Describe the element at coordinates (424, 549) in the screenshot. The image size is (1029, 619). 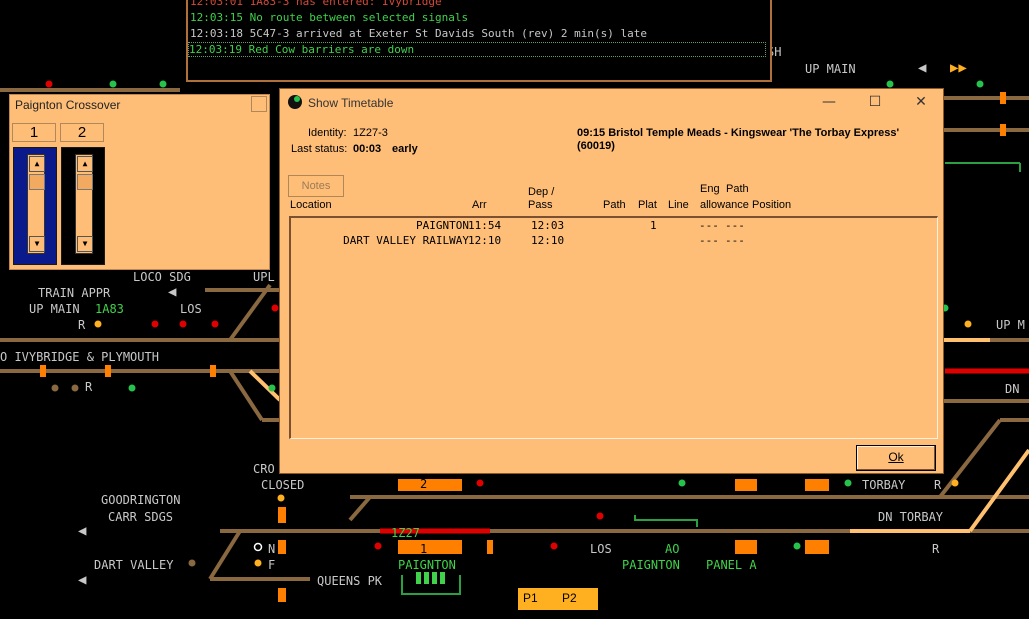
I see `map-label: 1` at that location.